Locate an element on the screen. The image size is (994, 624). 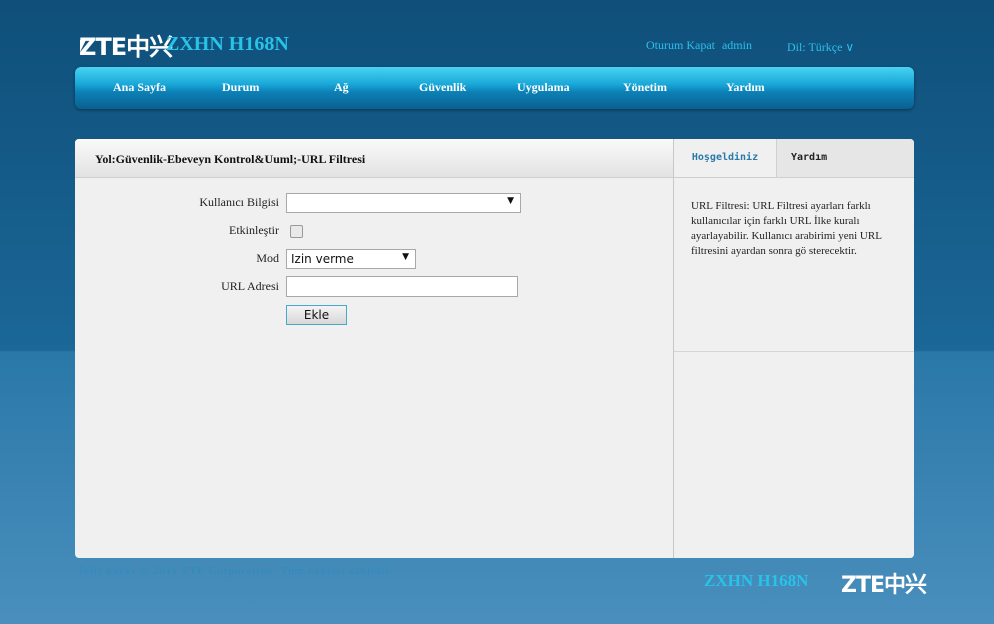
logout-link: Oturum Kapat admin is located at coordinates (699, 45).